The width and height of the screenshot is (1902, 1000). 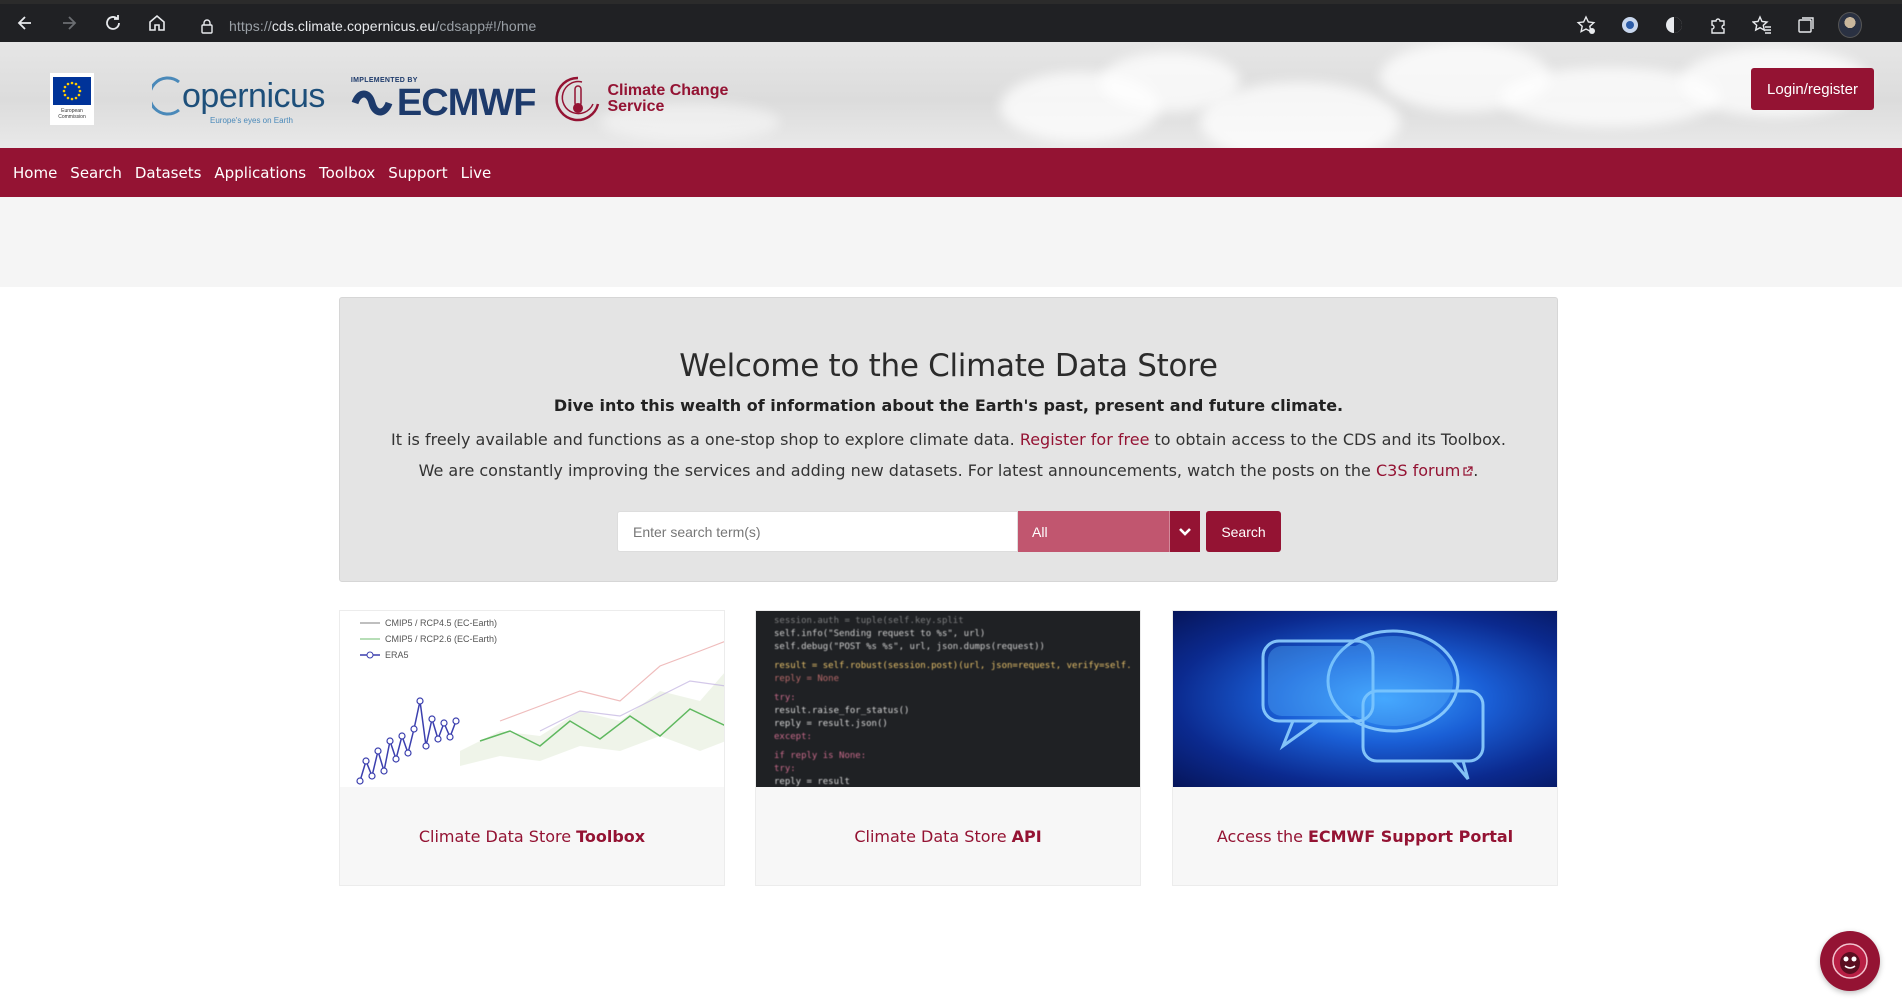 I want to click on external-link-icon, so click(x=1468, y=471).